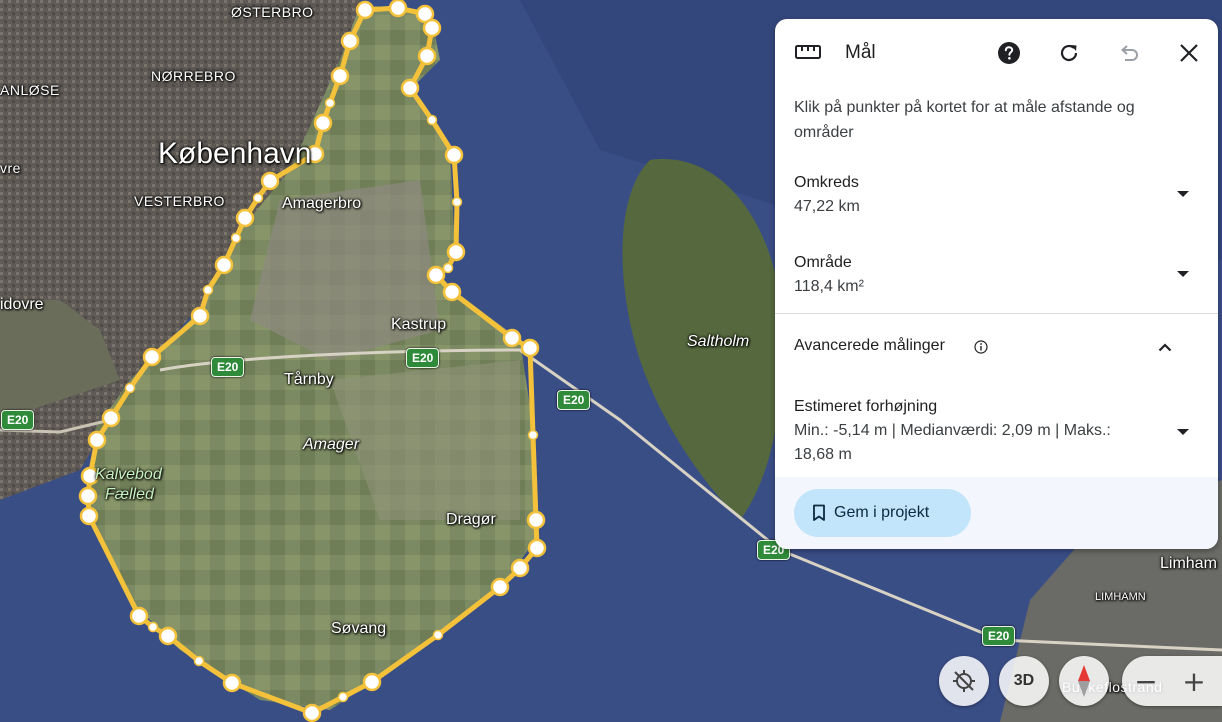 This screenshot has width=1222, height=722. What do you see at coordinates (1188, 563) in the screenshot?
I see `map-label-limhamn-large: Limham` at bounding box center [1188, 563].